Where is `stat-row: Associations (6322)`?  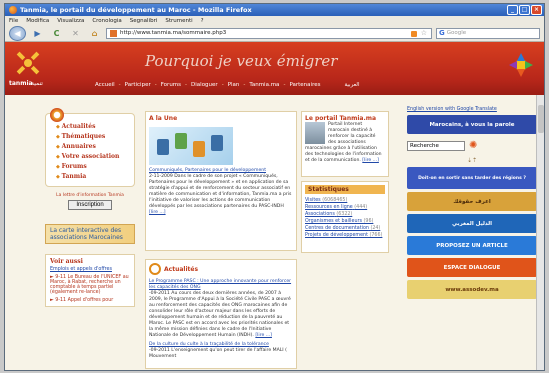
stat-row: Associations (6322) is located at coordinates (345, 214).